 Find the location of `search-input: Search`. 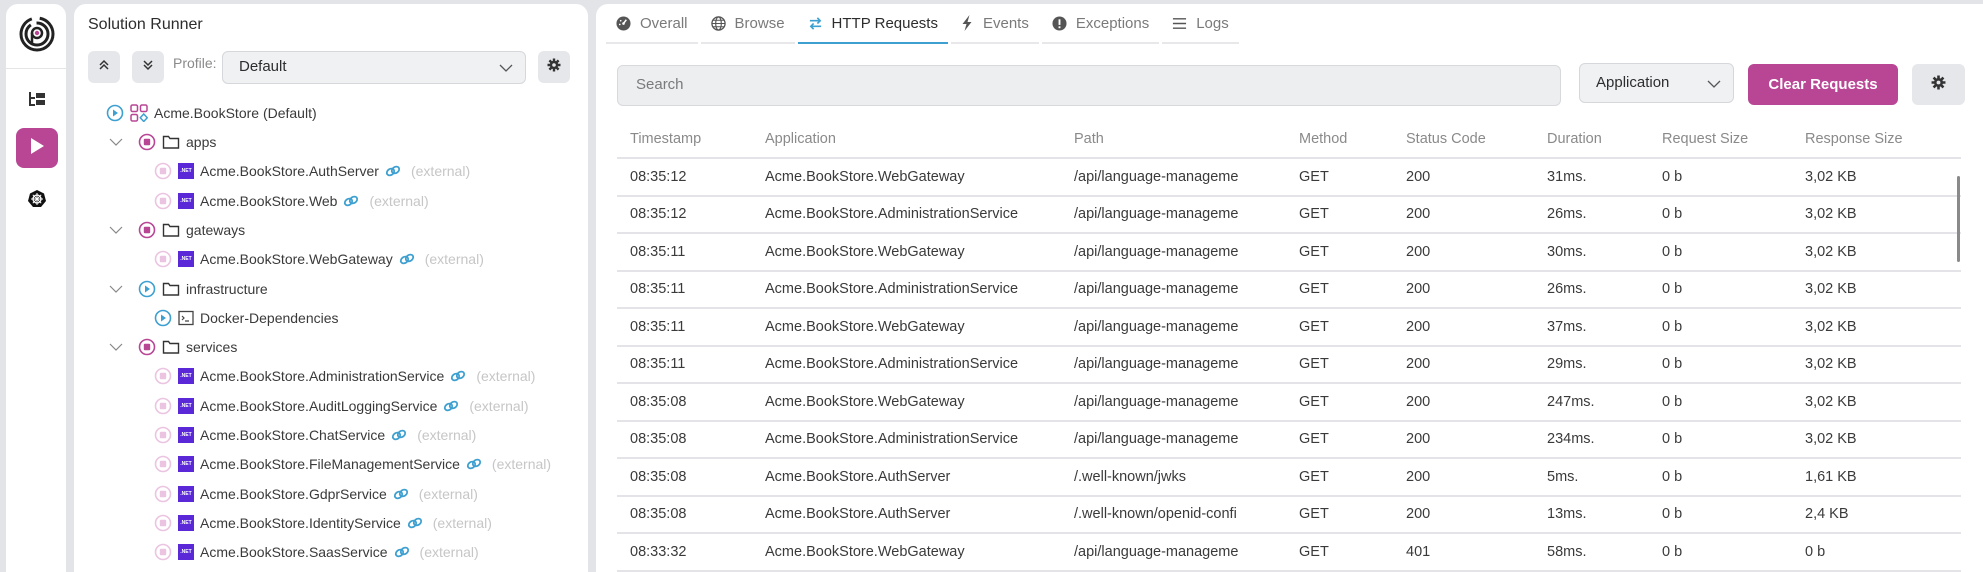

search-input: Search is located at coordinates (1089, 85).